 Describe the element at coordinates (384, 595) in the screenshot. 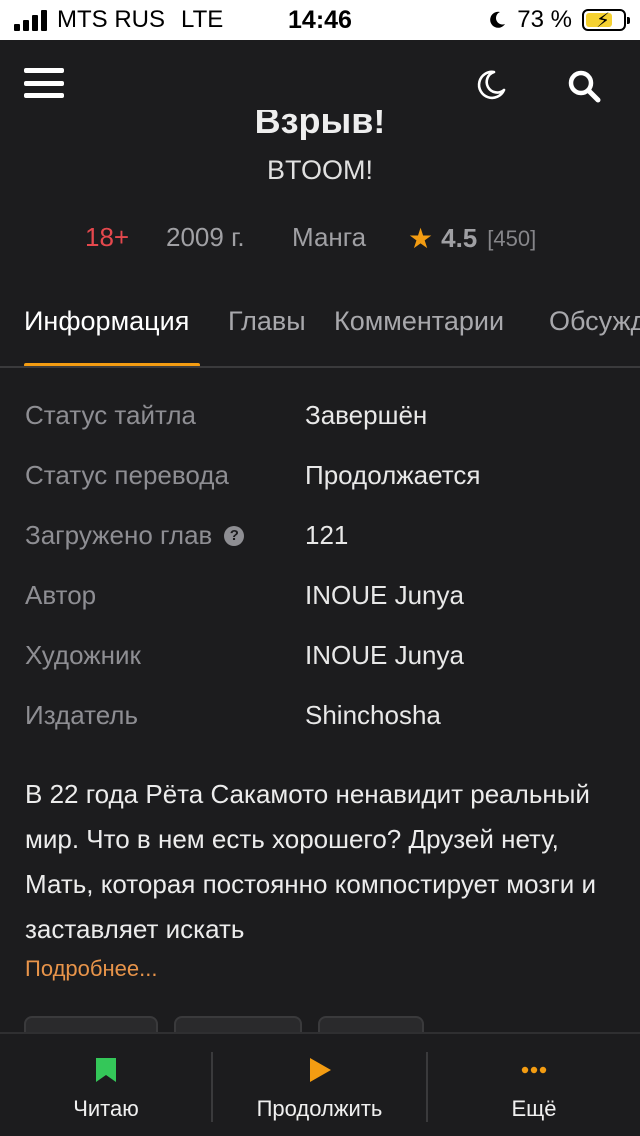

I see `author-link: INOUE Junya` at that location.